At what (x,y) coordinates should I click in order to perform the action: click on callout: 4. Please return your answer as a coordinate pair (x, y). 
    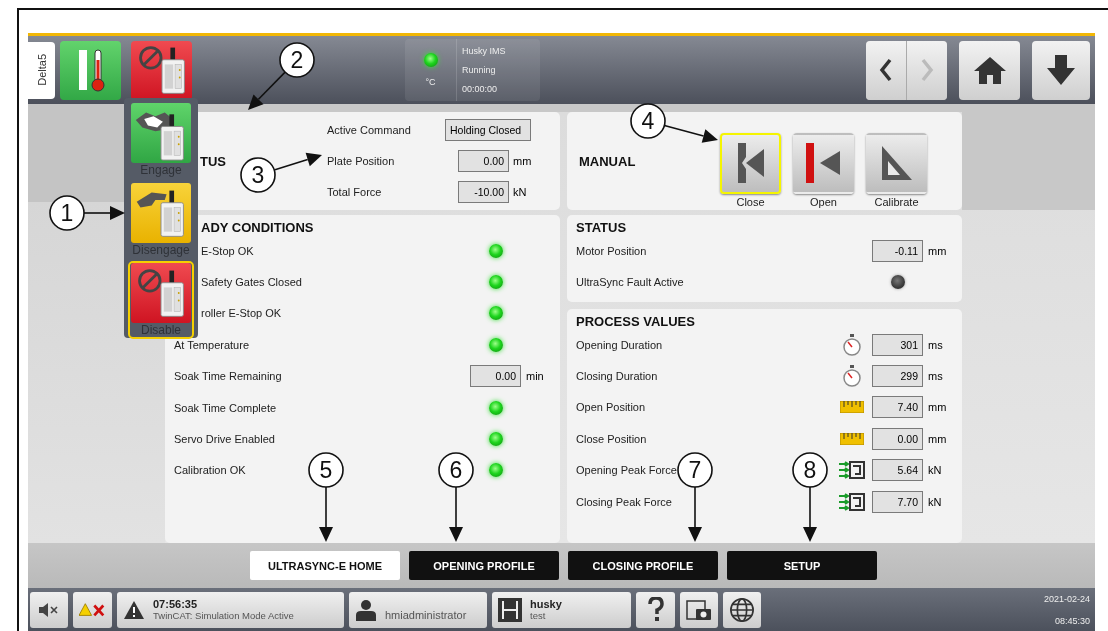
    Looking at the image, I should click on (674, 123).